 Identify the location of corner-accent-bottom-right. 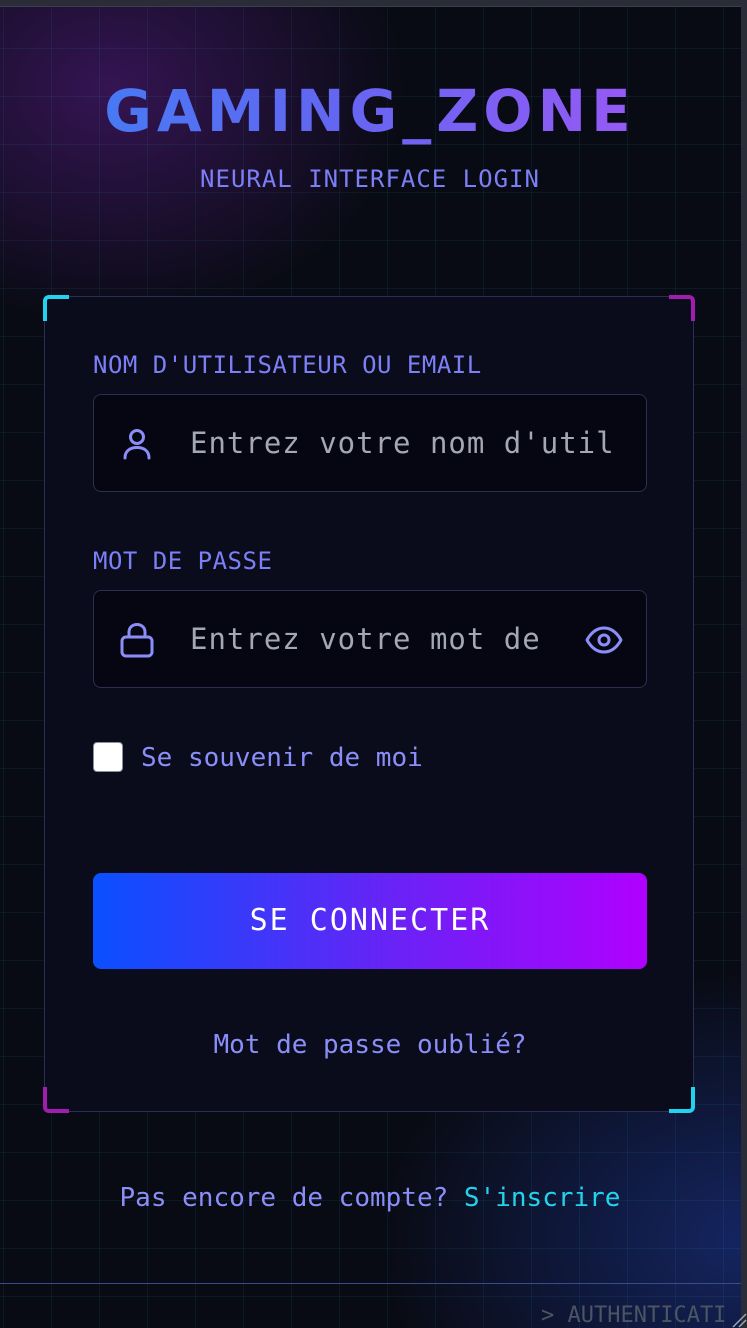
(682, 1100).